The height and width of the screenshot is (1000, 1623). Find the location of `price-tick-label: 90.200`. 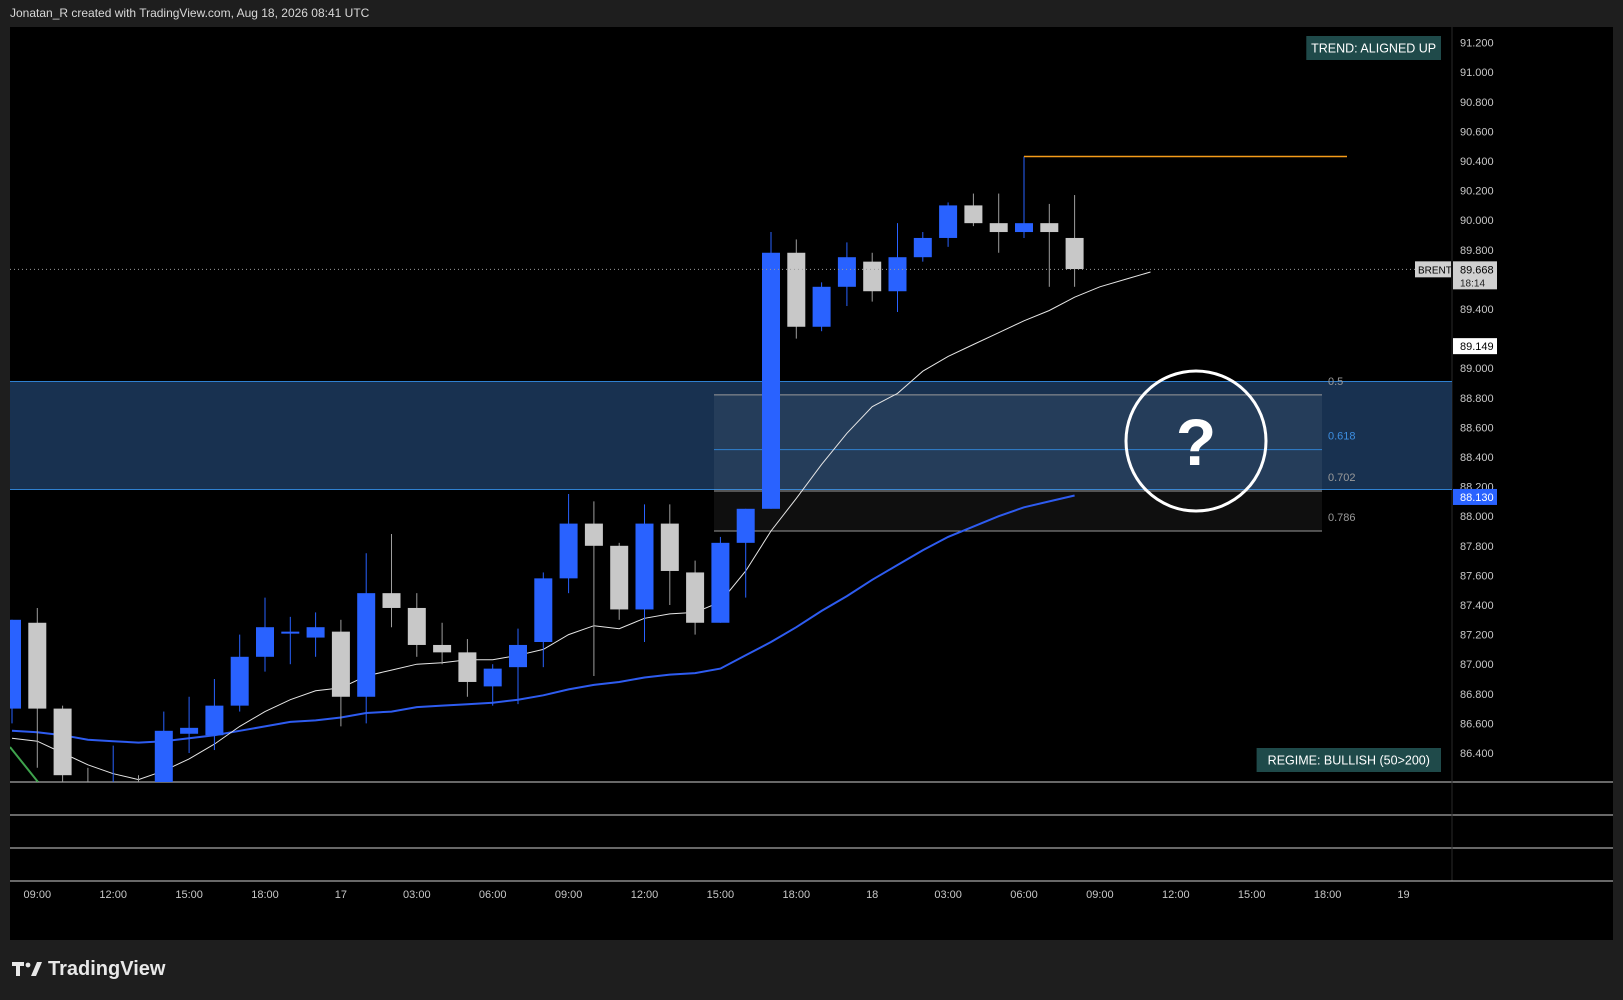

price-tick-label: 90.200 is located at coordinates (1477, 192).